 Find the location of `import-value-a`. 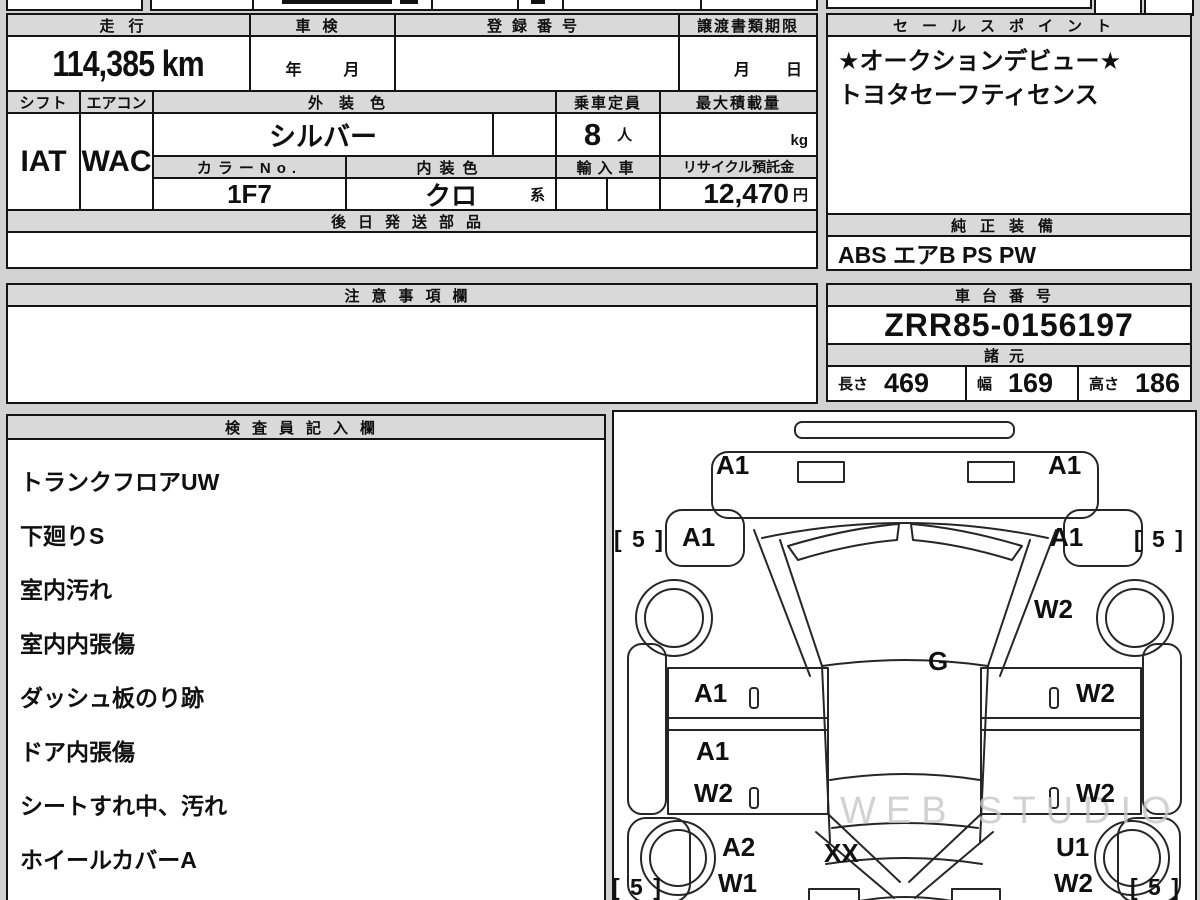

import-value-a is located at coordinates (581, 194).